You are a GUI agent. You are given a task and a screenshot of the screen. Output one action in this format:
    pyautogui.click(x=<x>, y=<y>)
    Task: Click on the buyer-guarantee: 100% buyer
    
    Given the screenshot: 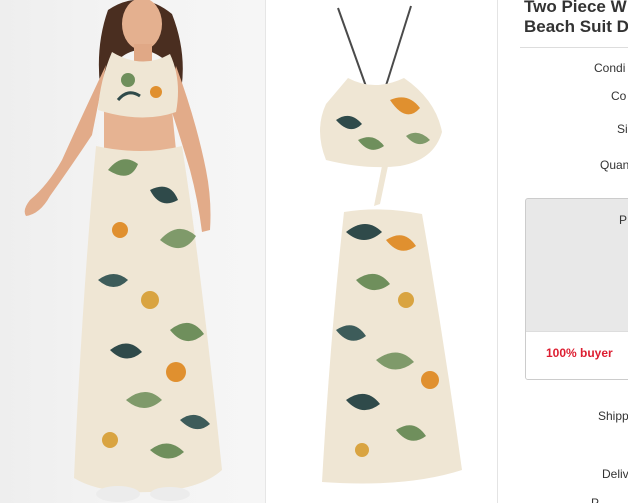 What is the action you would take?
    pyautogui.click(x=577, y=355)
    